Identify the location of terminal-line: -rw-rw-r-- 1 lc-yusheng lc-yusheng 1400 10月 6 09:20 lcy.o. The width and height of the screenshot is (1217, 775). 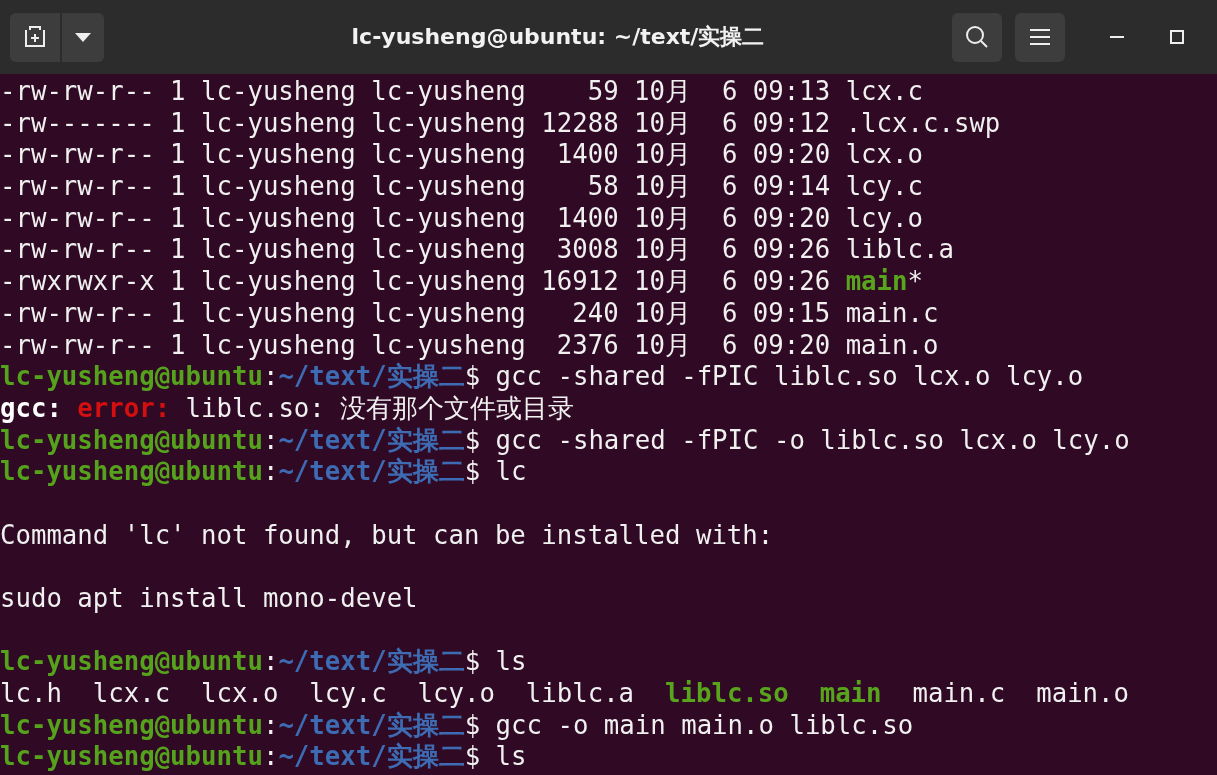
(462, 218).